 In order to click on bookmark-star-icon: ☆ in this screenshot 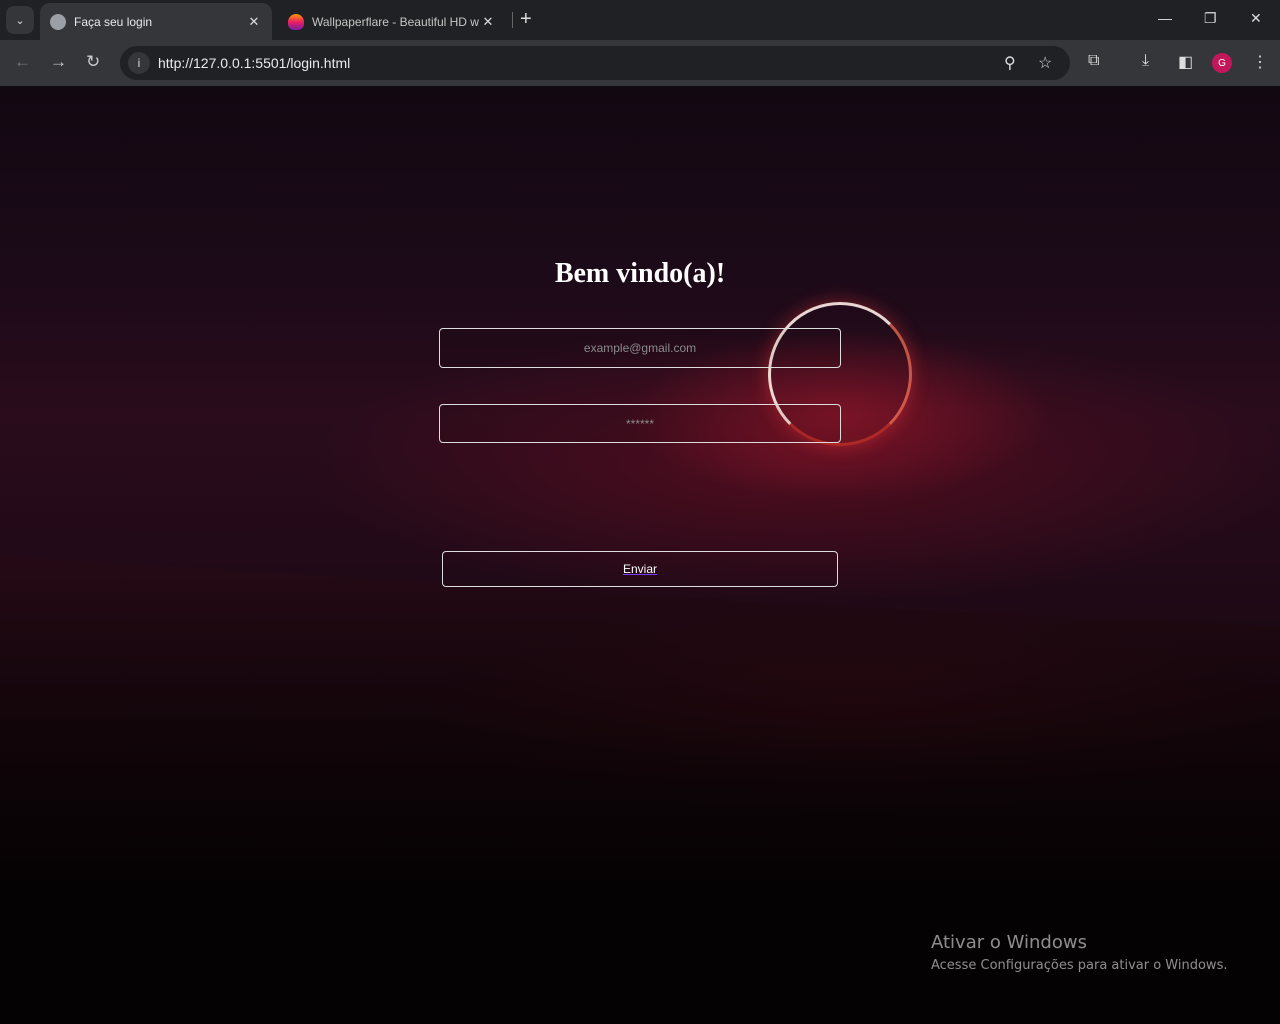, I will do `click(1045, 63)`.